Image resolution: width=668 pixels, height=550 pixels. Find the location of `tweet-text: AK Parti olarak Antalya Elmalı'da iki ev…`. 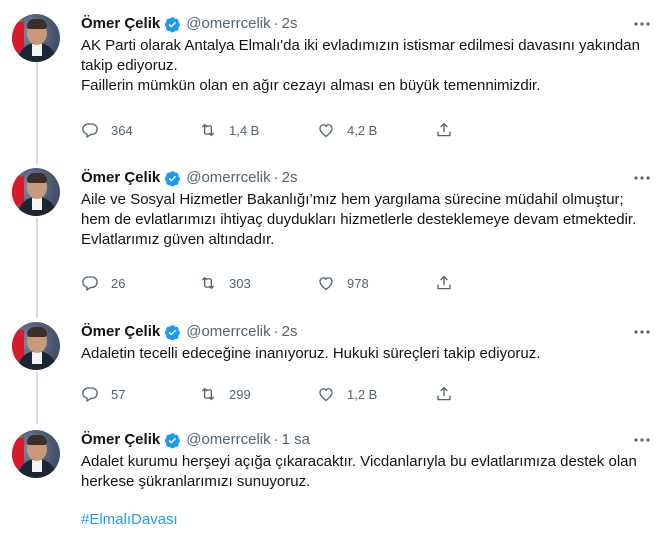

tweet-text: AK Parti olarak Antalya Elmalı'da iki ev… is located at coordinates (360, 65).